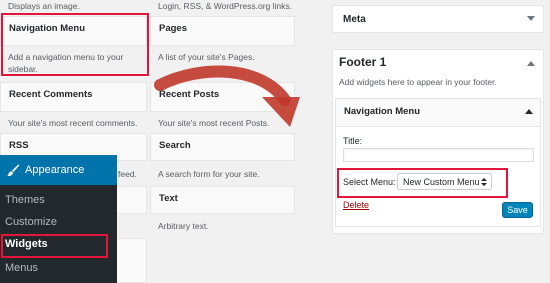  What do you see at coordinates (438, 112) in the screenshot?
I see `nav-widget-header: Navigation Menu` at bounding box center [438, 112].